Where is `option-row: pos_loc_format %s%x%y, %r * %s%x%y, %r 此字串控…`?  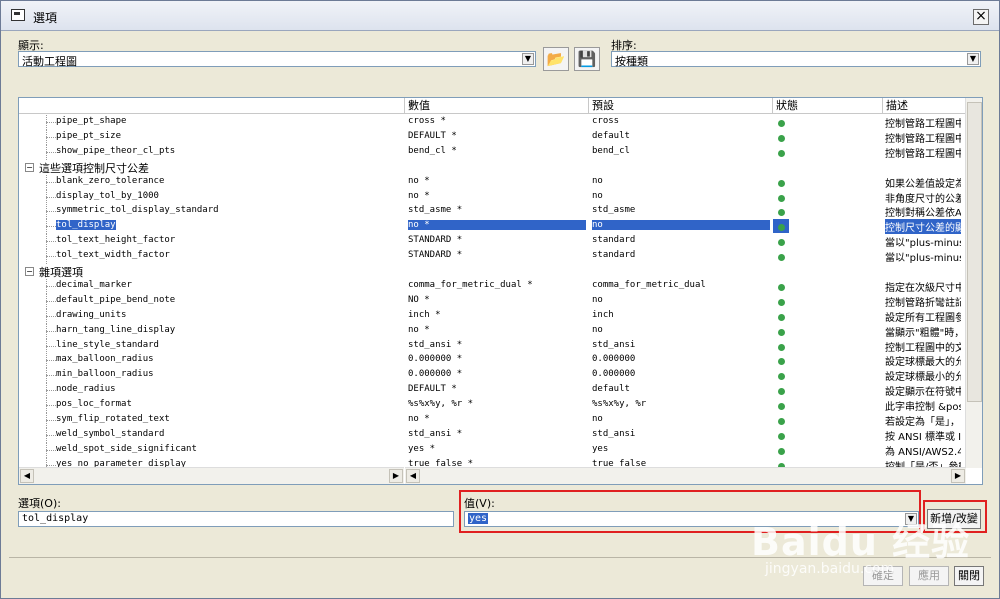 option-row: pos_loc_format %s%x%y, %r * %s%x%y, %r 此字串控… is located at coordinates (491, 406).